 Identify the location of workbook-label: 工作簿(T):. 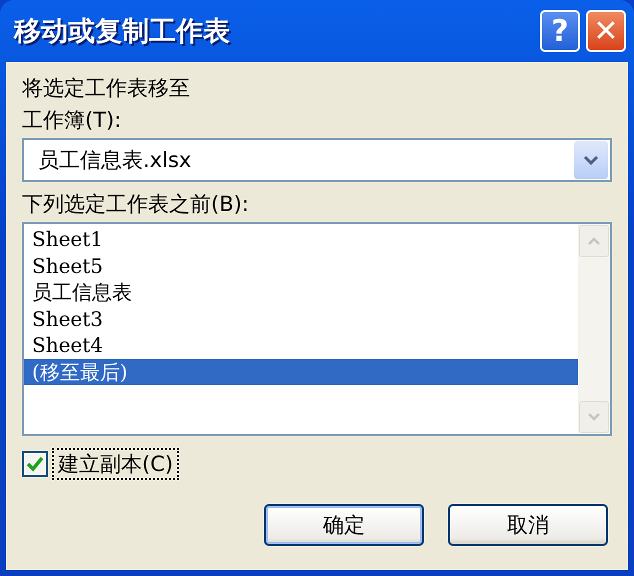
(72, 120).